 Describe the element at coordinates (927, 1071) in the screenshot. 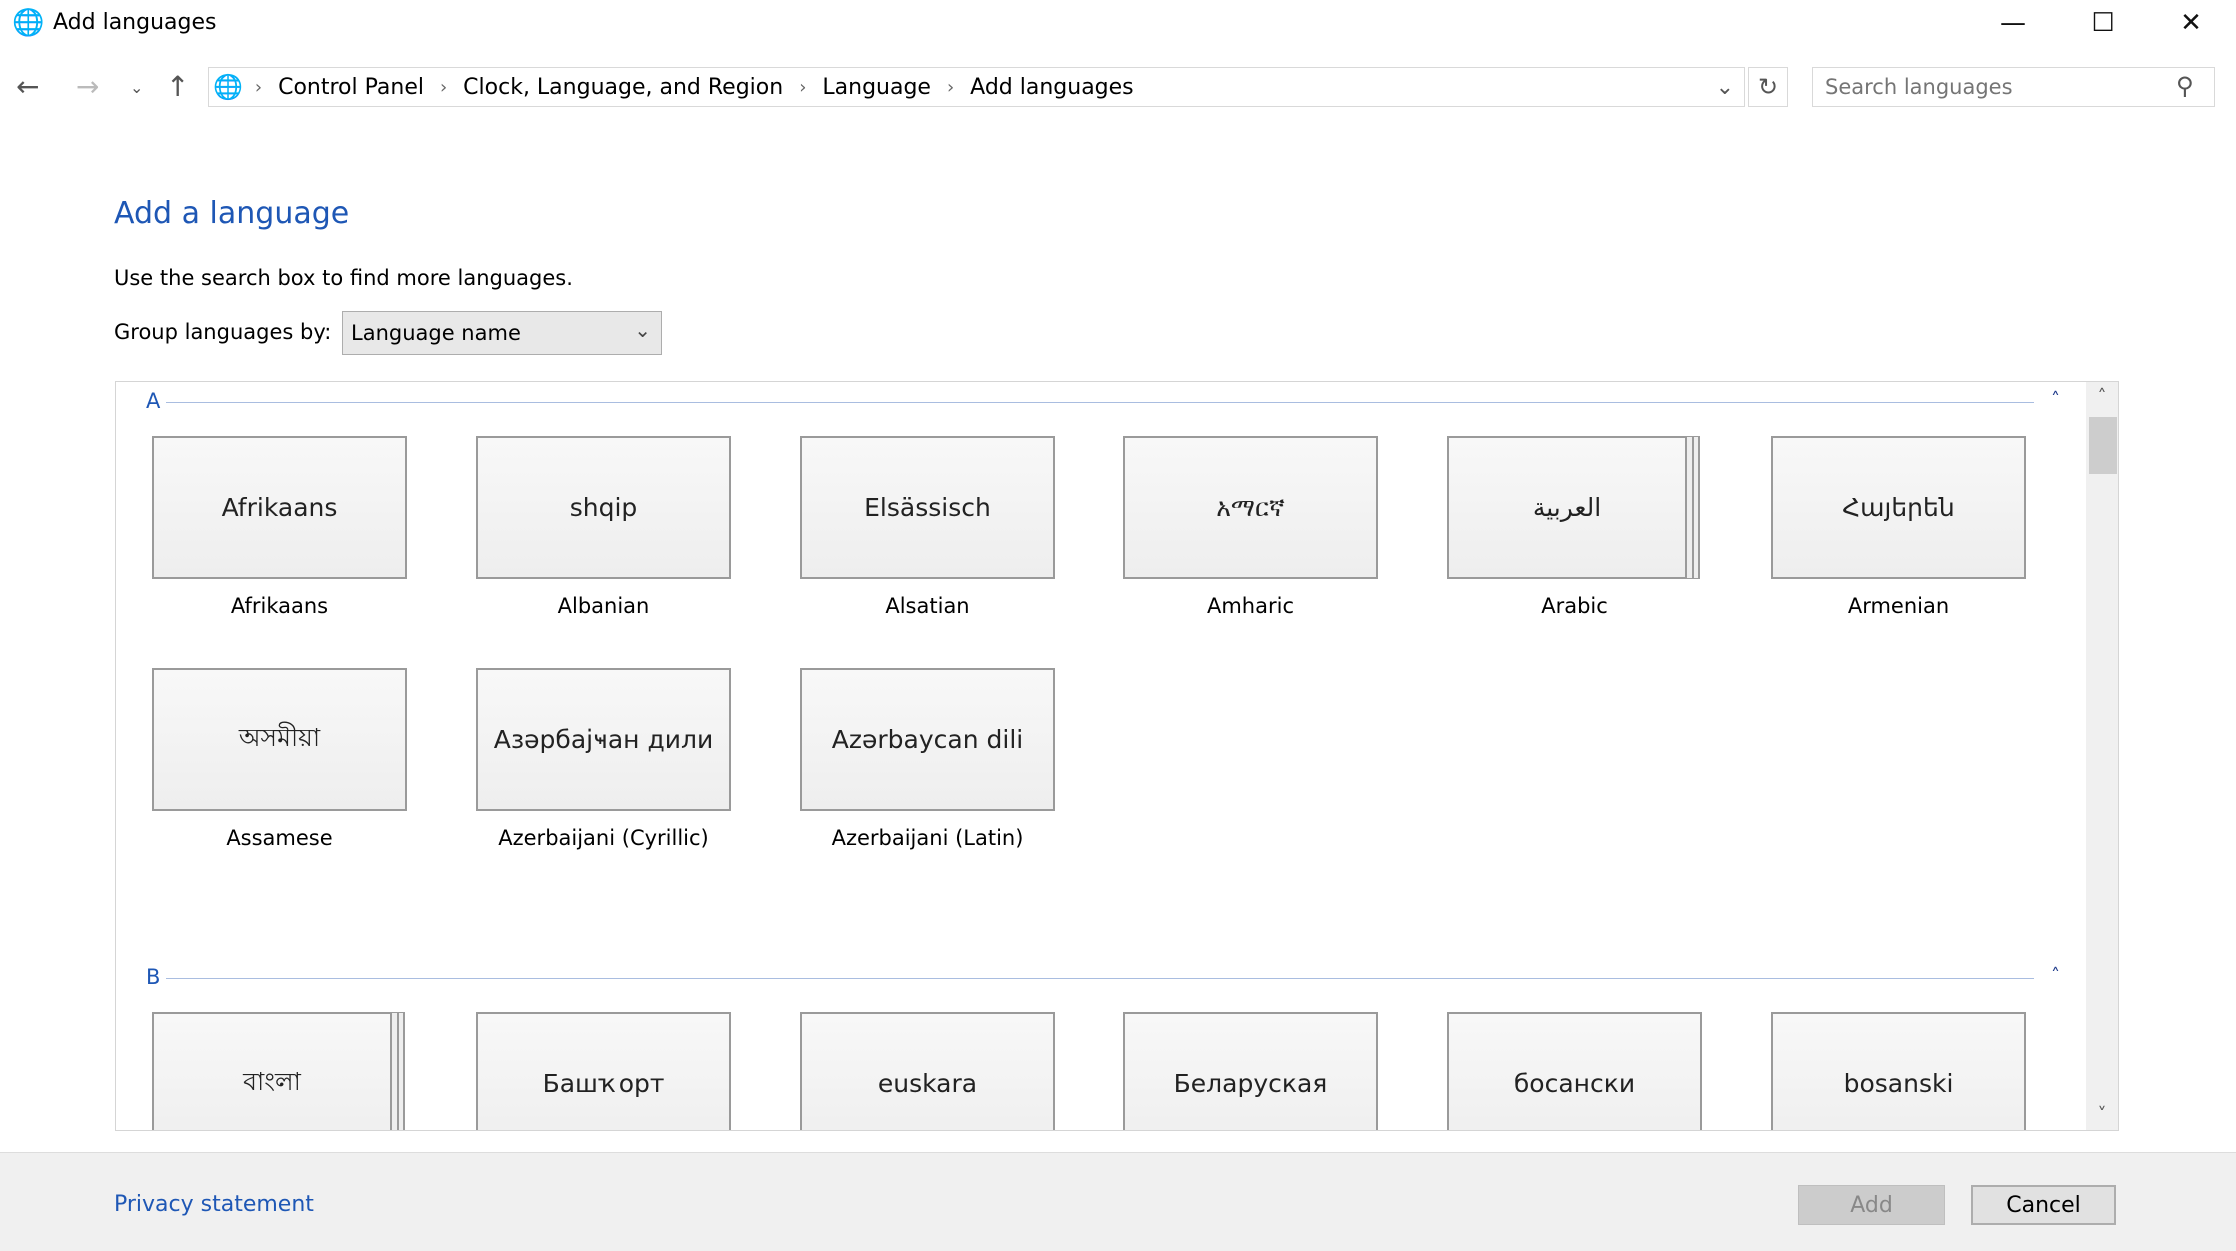

I see `language-tile: euskara` at that location.